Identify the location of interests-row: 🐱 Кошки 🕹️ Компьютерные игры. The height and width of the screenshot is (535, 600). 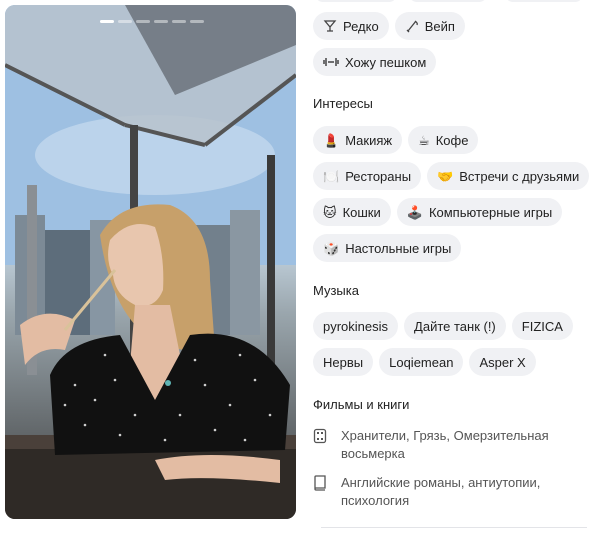
(438, 212).